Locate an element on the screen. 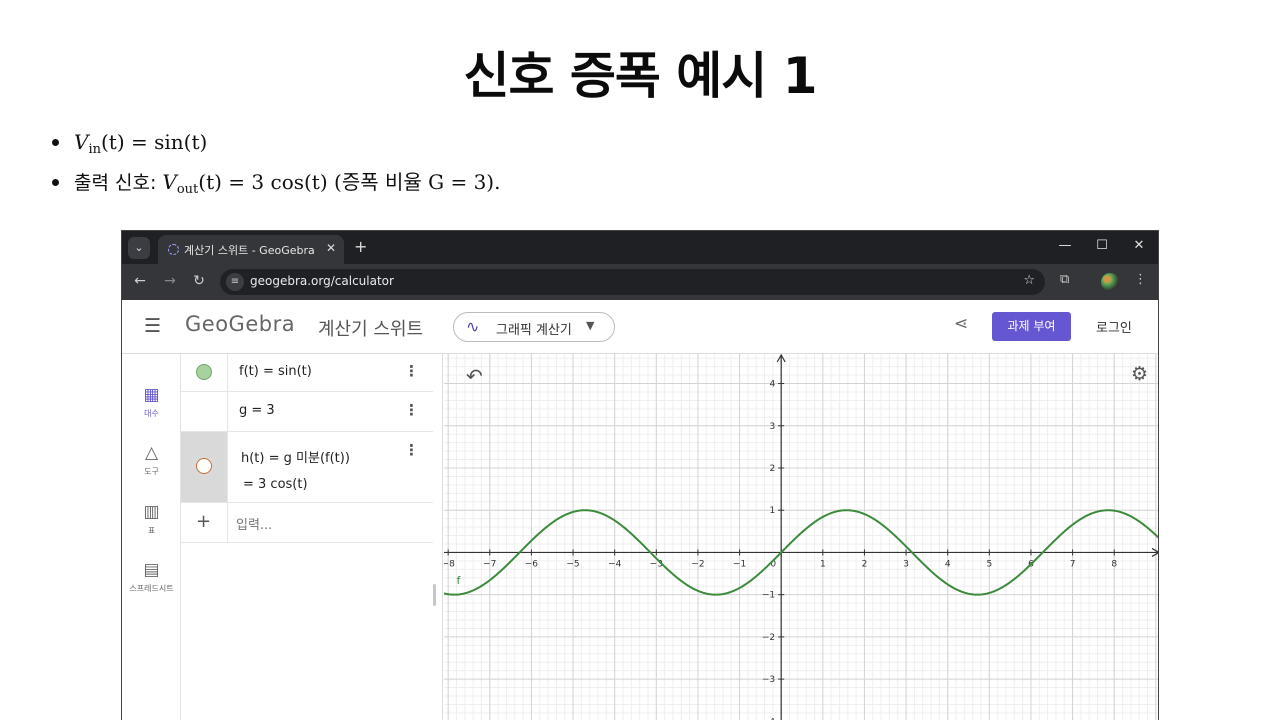 The image size is (1280, 720). calculator-icon: ▦ is located at coordinates (151, 395).